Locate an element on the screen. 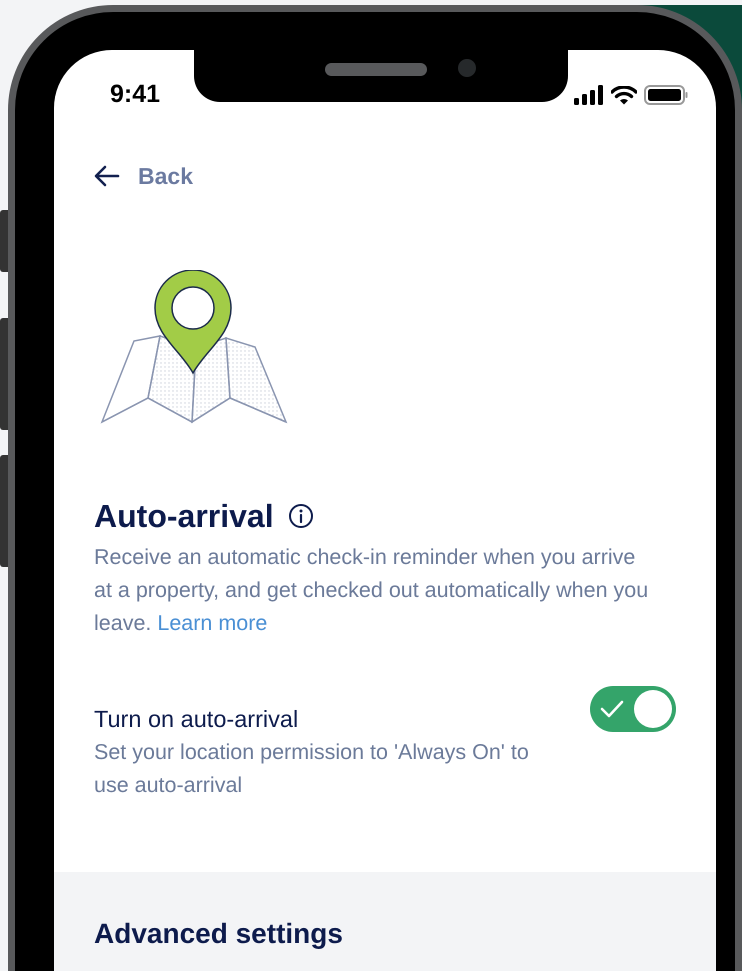 The width and height of the screenshot is (742, 971). toggle-label: Turn on auto-arrival is located at coordinates (197, 719).